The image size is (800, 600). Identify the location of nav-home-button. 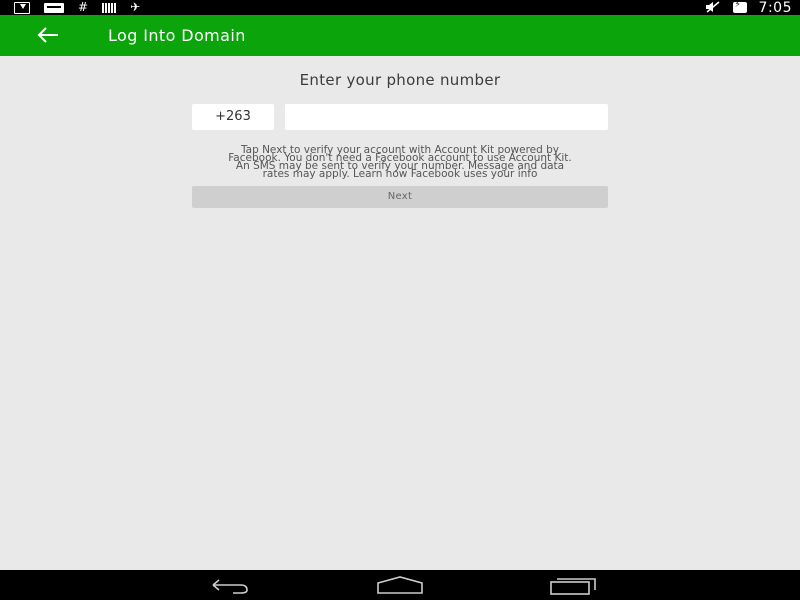
(400, 585).